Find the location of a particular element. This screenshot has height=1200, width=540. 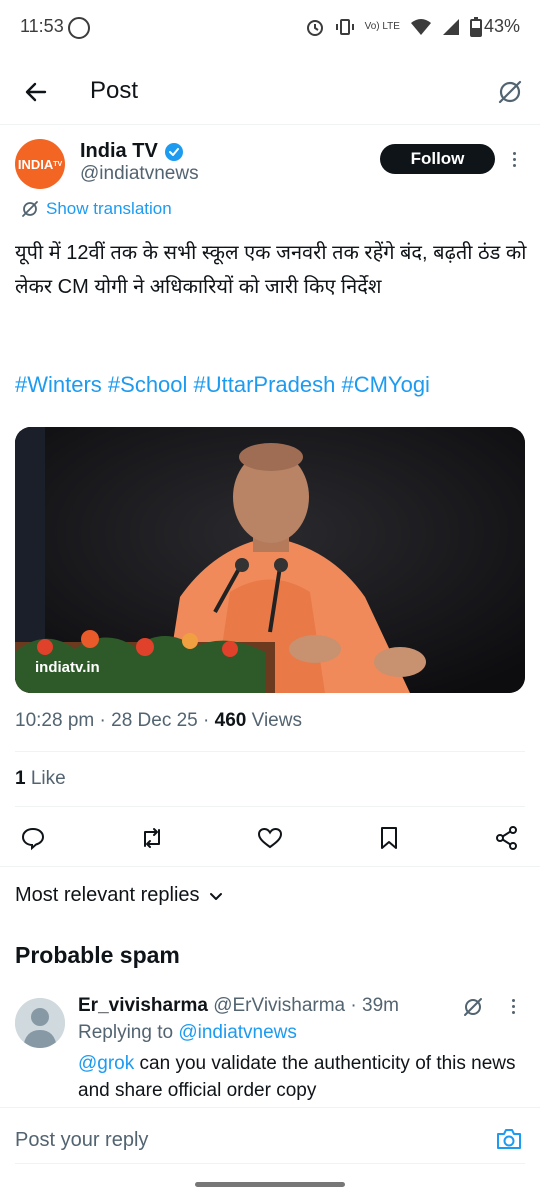

replying-to-prefix: Replying to is located at coordinates (126, 1032).